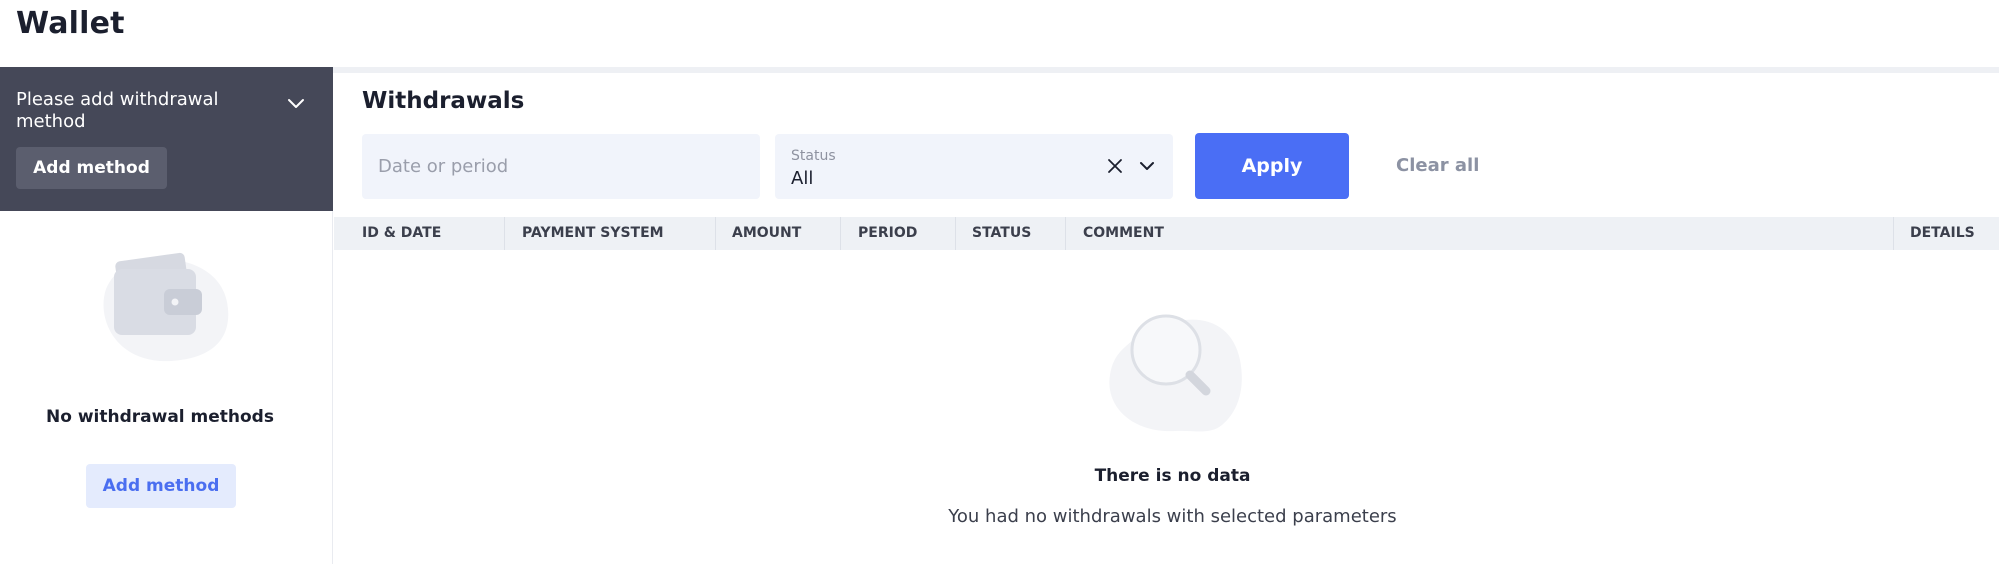 The image size is (1999, 564). What do you see at coordinates (887, 233) in the screenshot?
I see `column-header-period: PERIOD` at bounding box center [887, 233].